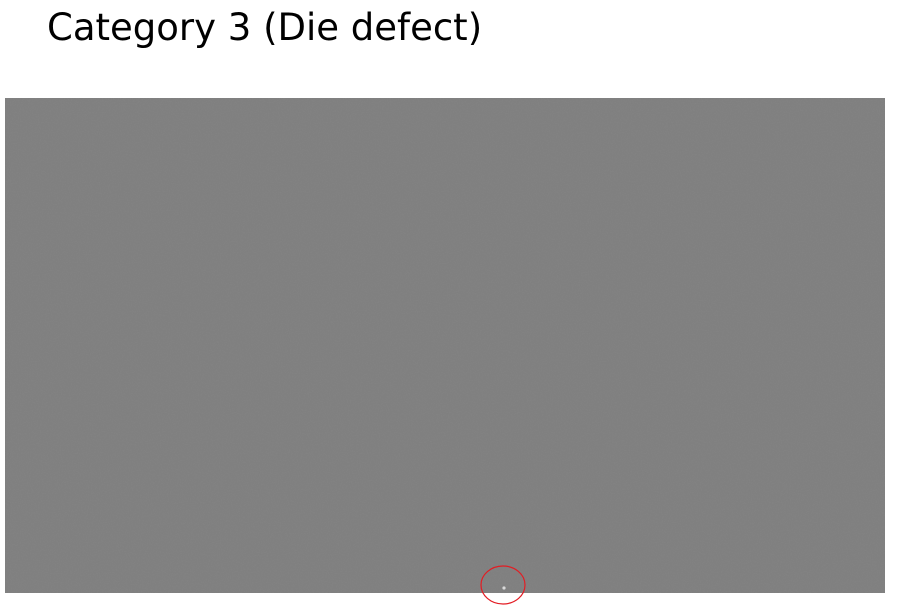 The width and height of the screenshot is (901, 611). I want to click on slide-title: Category 3 (Die defect), so click(265, 27).